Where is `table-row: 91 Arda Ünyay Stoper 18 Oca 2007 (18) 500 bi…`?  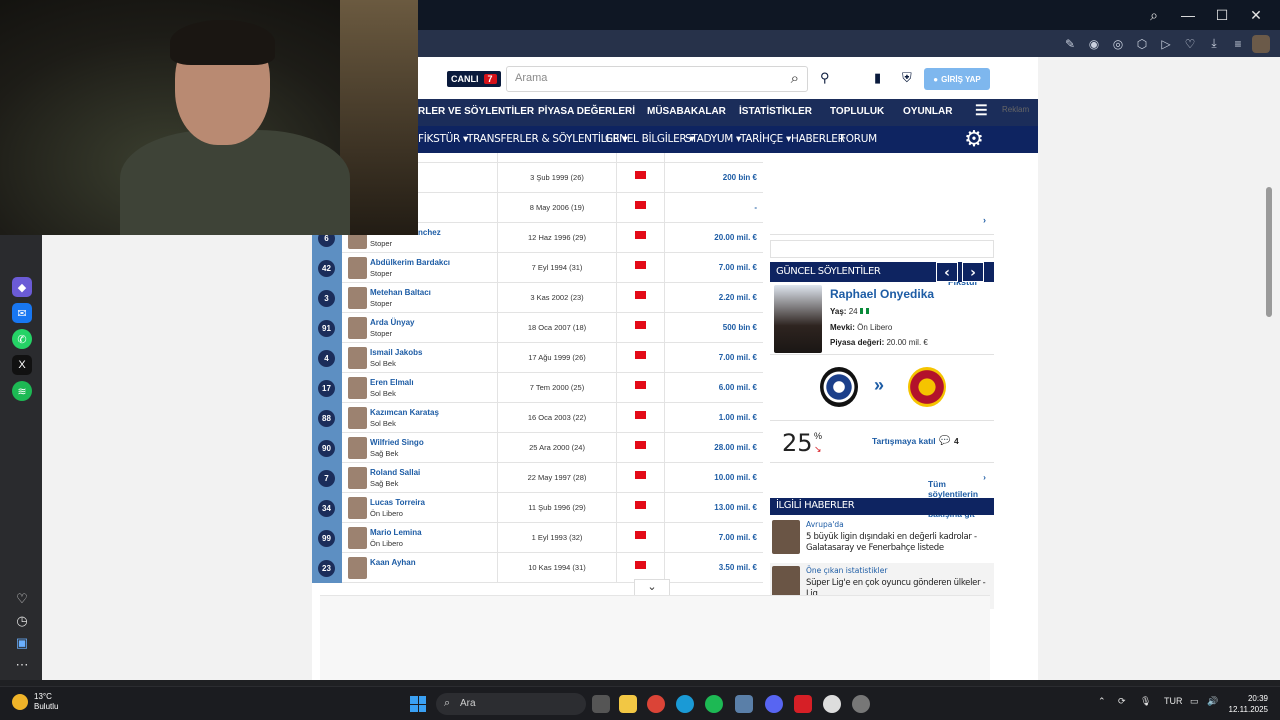 table-row: 91 Arda Ünyay Stoper 18 Oca 2007 (18) 500 bi… is located at coordinates (537, 328).